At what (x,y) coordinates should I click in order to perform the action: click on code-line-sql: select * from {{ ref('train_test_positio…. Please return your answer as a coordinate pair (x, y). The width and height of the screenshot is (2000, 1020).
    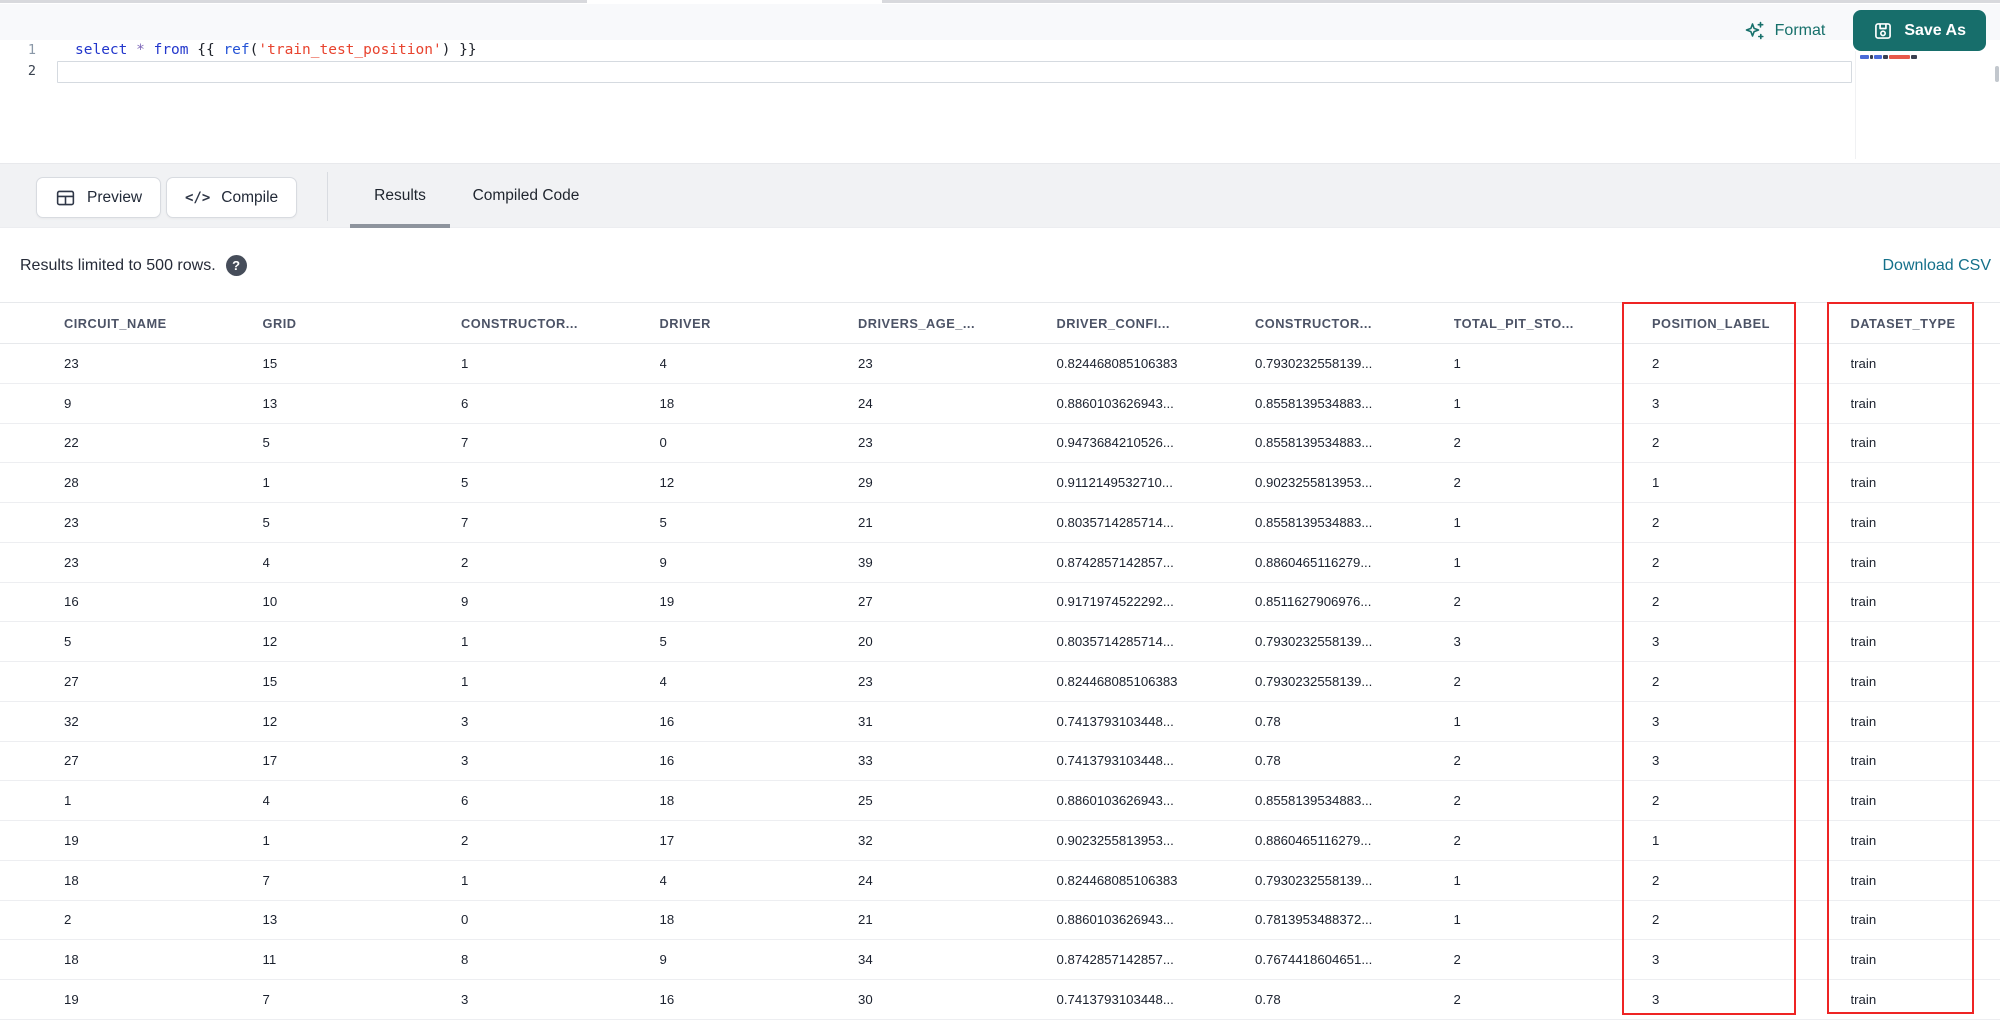
    Looking at the image, I should click on (962, 50).